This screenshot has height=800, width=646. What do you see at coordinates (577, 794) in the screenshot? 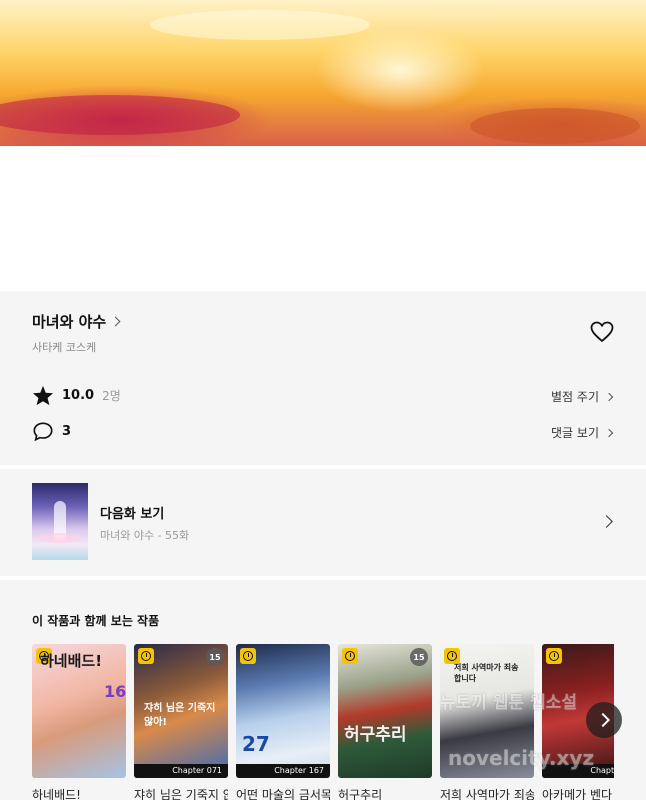
I see `recommendation-title: 아카메가 벤다` at bounding box center [577, 794].